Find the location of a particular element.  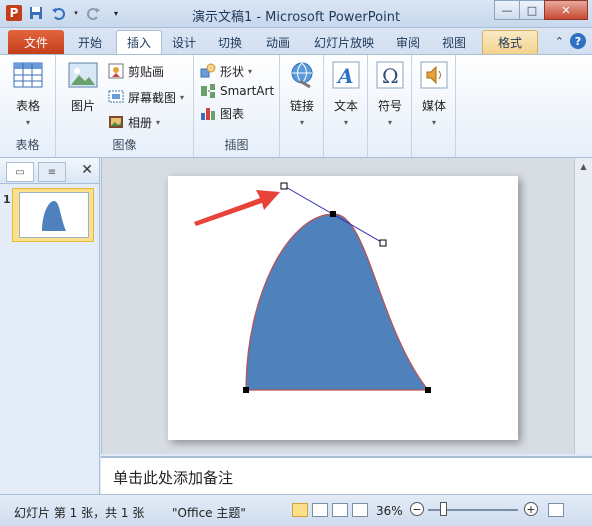

slide-thumbnail: 1 is located at coordinates (48, 215).